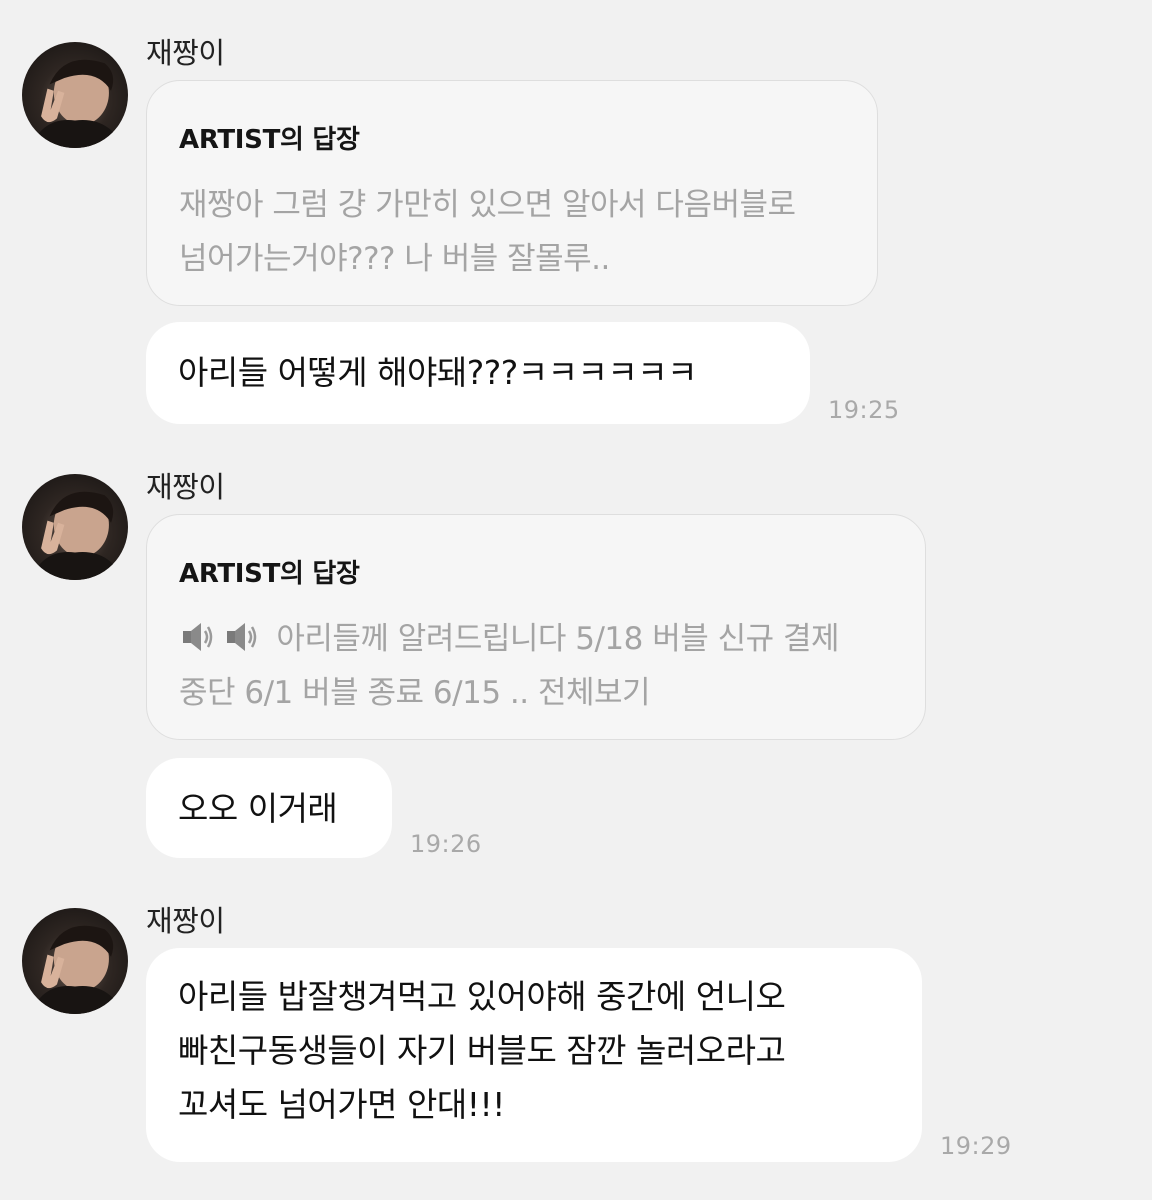  What do you see at coordinates (482, 1050) in the screenshot?
I see `message-line: 빠친구동생들이 자기 버블도 잠깐 놀러오라고` at bounding box center [482, 1050].